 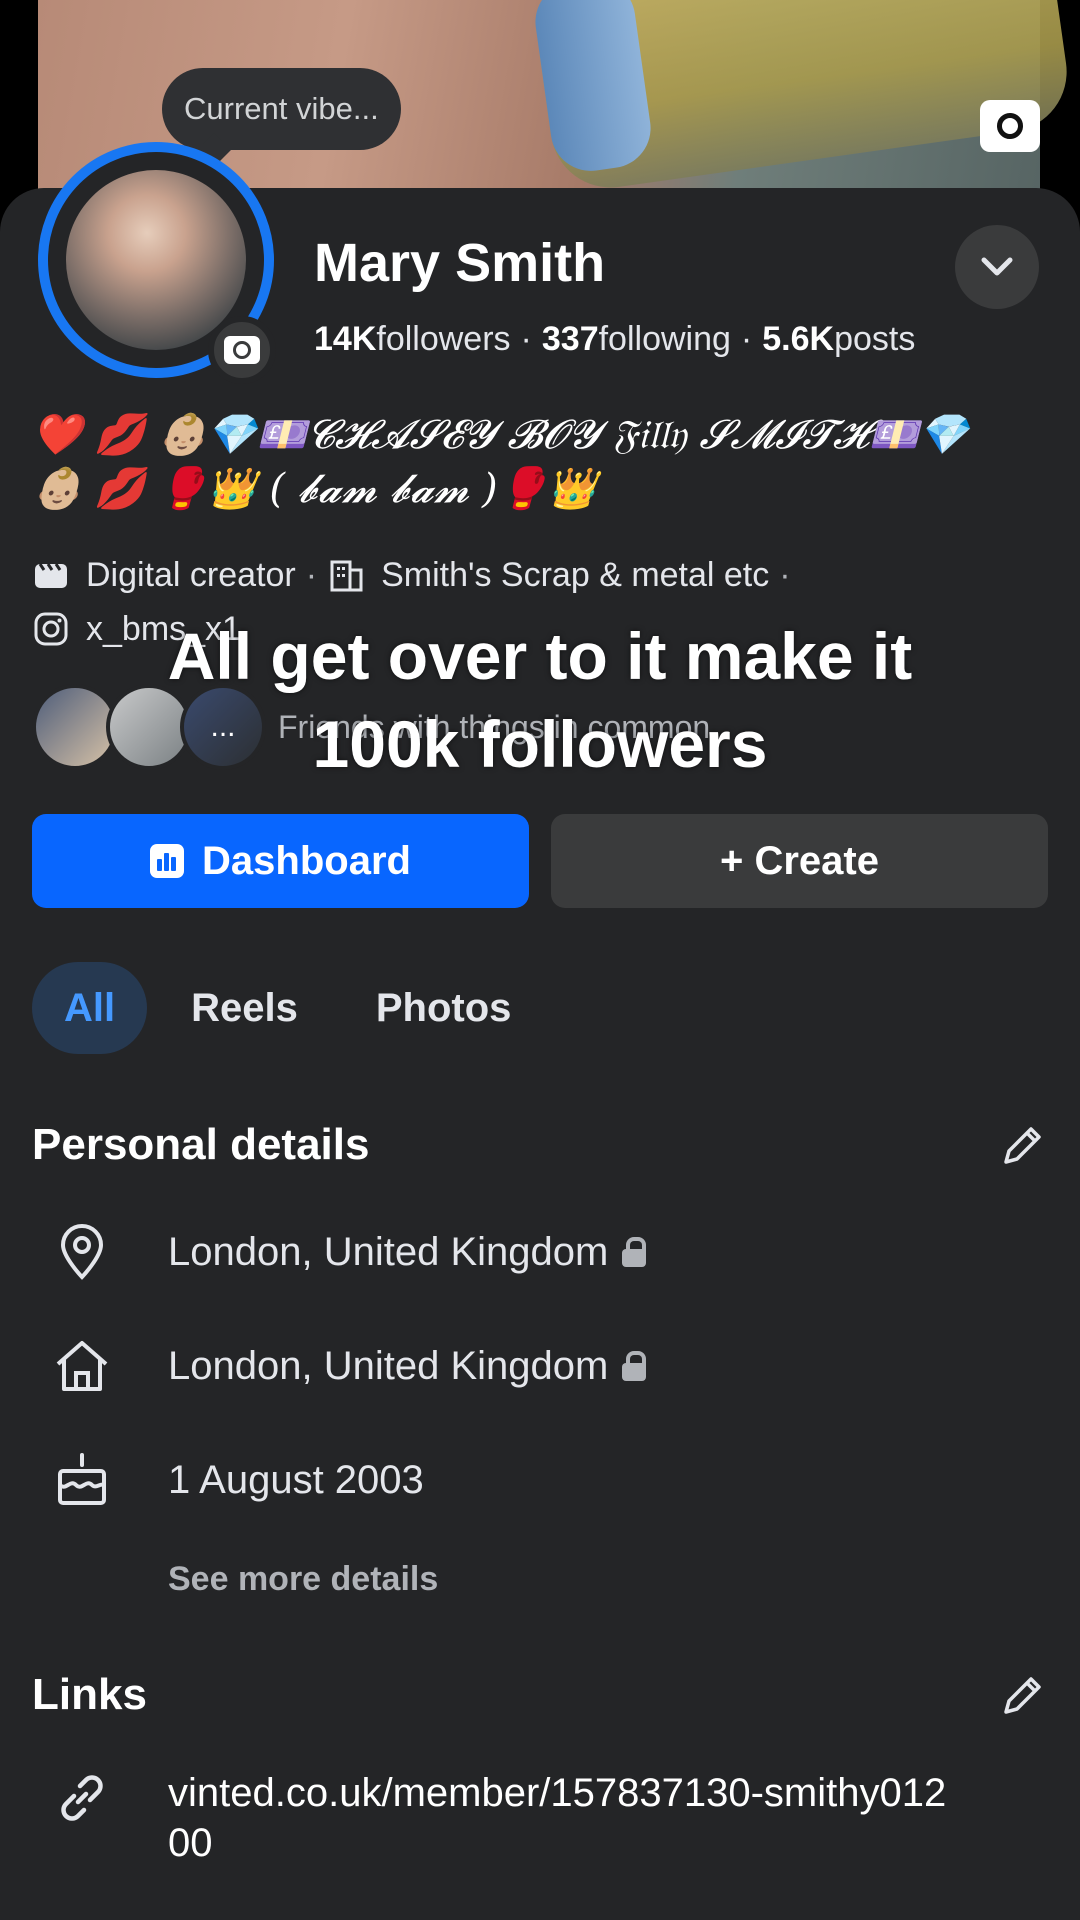 What do you see at coordinates (388, 1251) in the screenshot?
I see `current-city-text: London, United Kingdom` at bounding box center [388, 1251].